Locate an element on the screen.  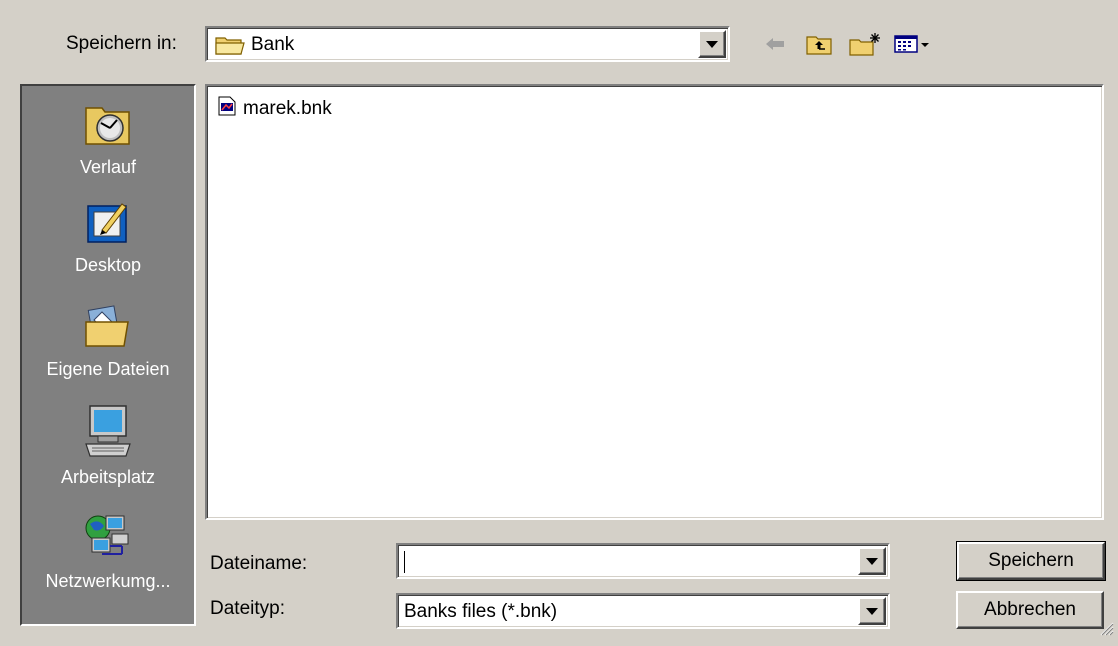
save-button-face: Speichern is located at coordinates (1031, 561).